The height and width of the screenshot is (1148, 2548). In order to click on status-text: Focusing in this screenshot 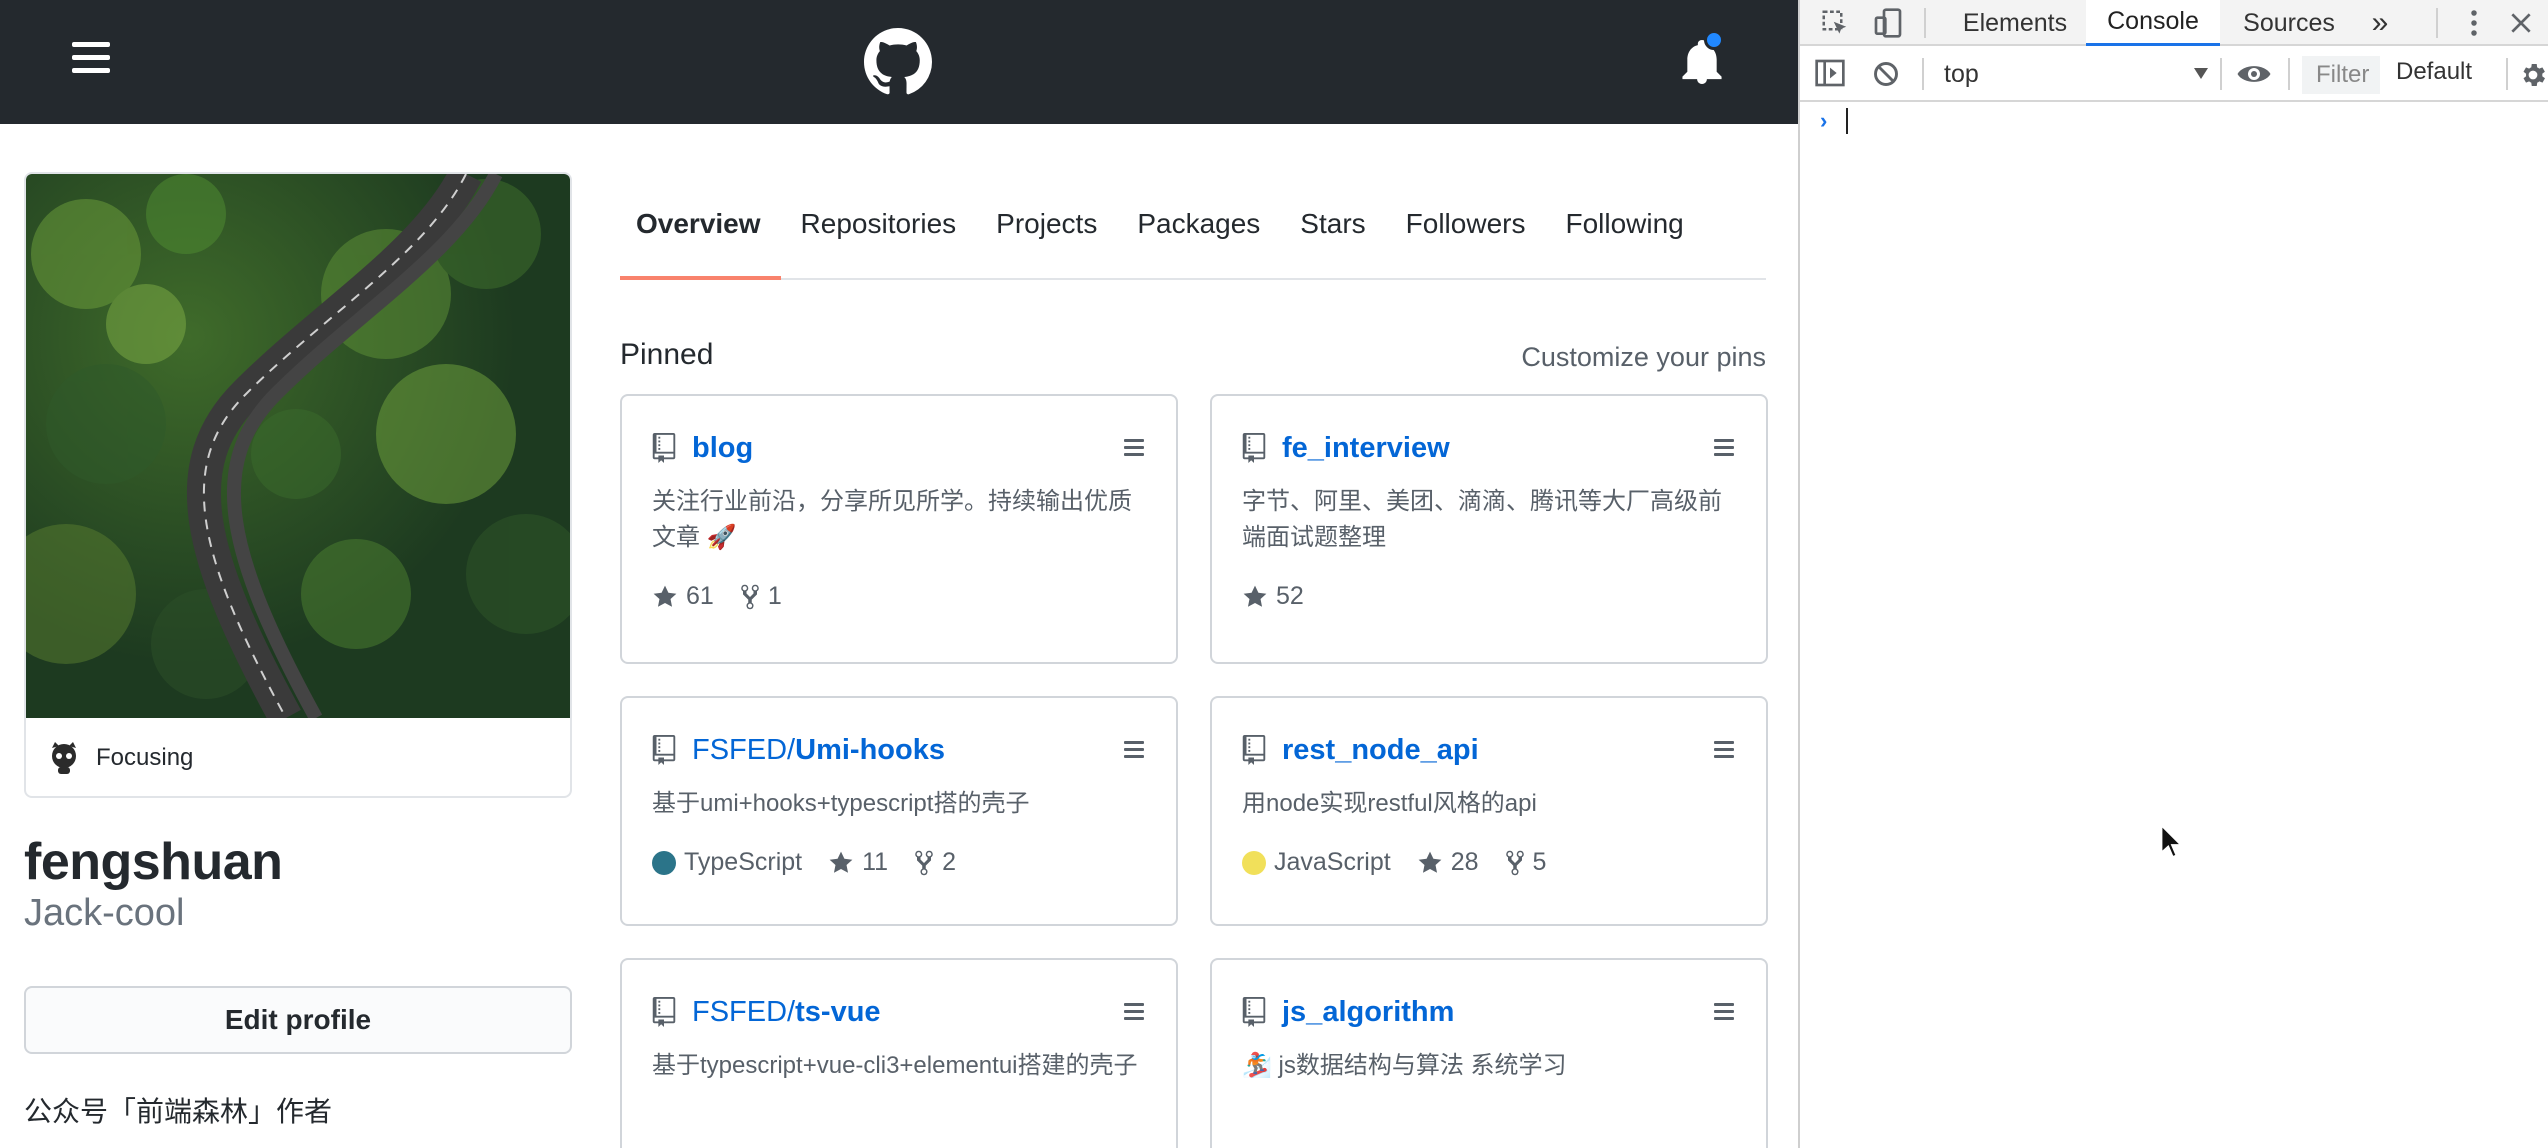, I will do `click(145, 757)`.